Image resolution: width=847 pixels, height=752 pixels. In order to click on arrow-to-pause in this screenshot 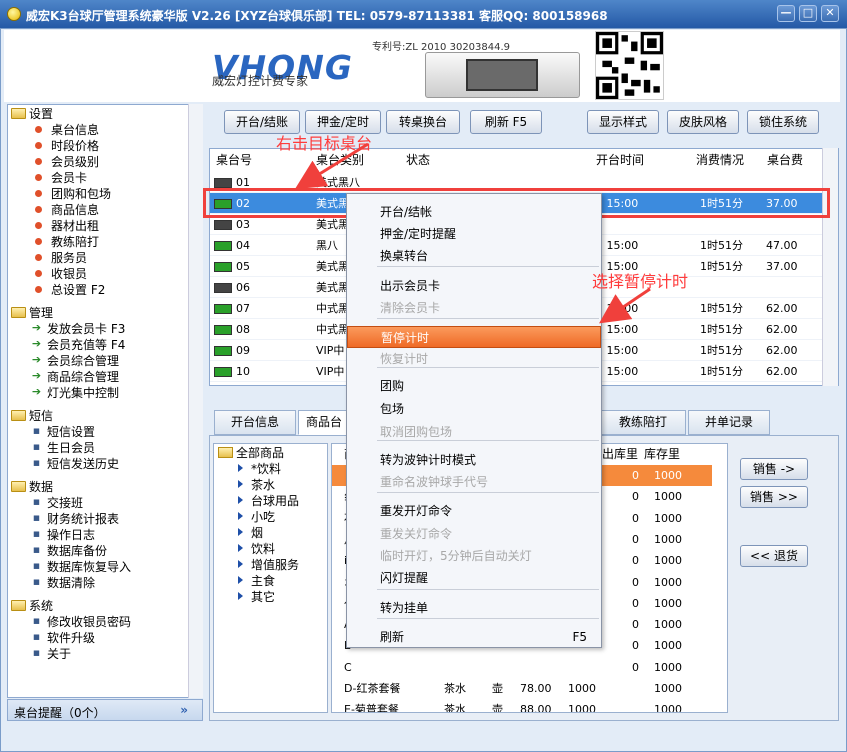, I will do `click(625, 305)`.